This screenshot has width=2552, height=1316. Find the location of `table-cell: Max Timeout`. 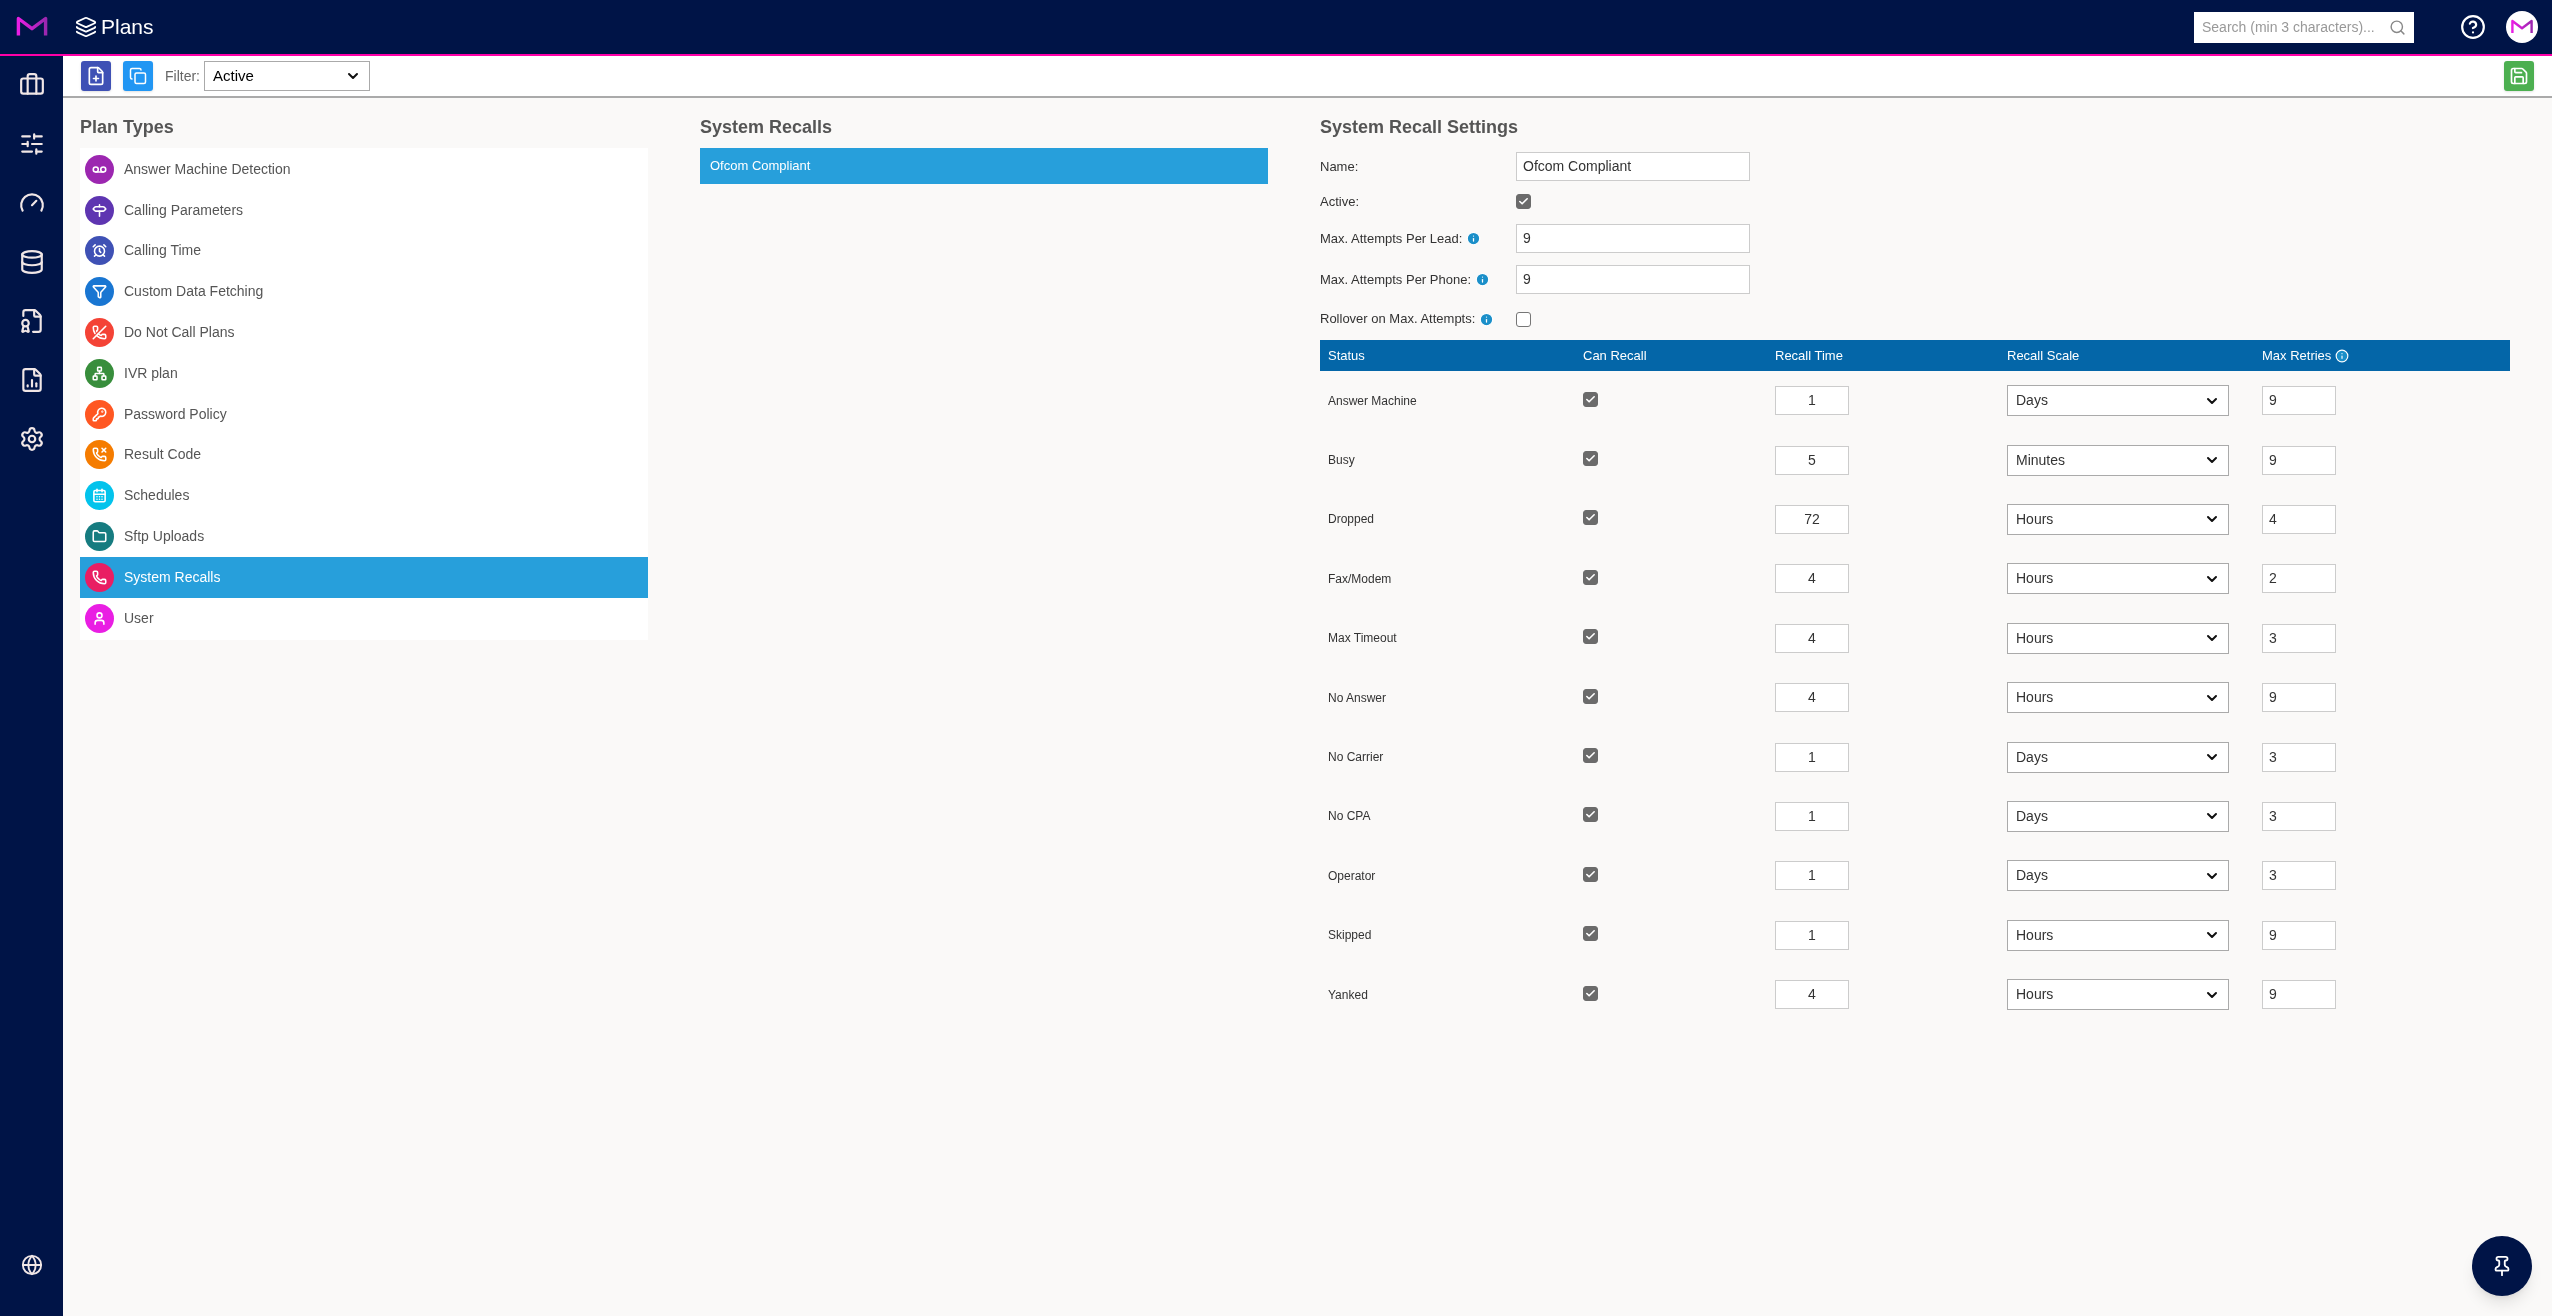

table-cell: Max Timeout is located at coordinates (1362, 638).